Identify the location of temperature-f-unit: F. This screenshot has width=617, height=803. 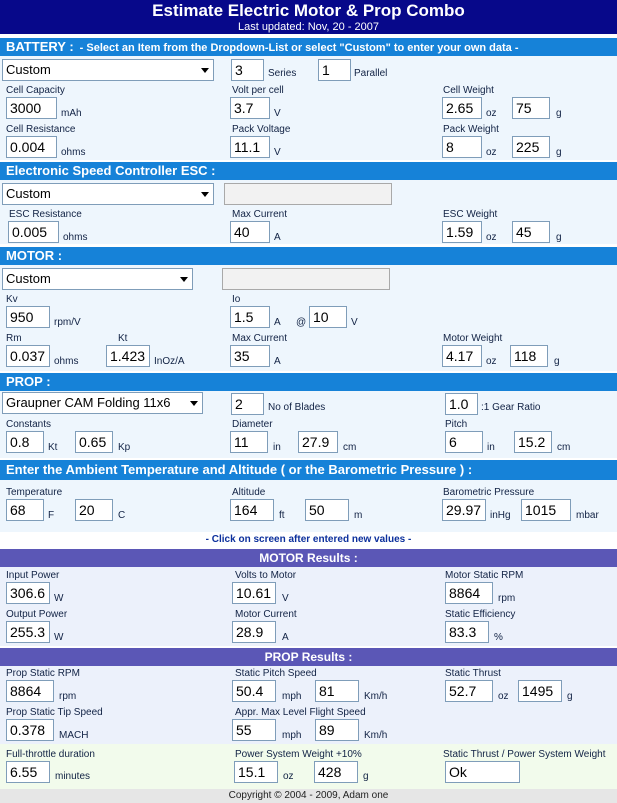
(51, 515).